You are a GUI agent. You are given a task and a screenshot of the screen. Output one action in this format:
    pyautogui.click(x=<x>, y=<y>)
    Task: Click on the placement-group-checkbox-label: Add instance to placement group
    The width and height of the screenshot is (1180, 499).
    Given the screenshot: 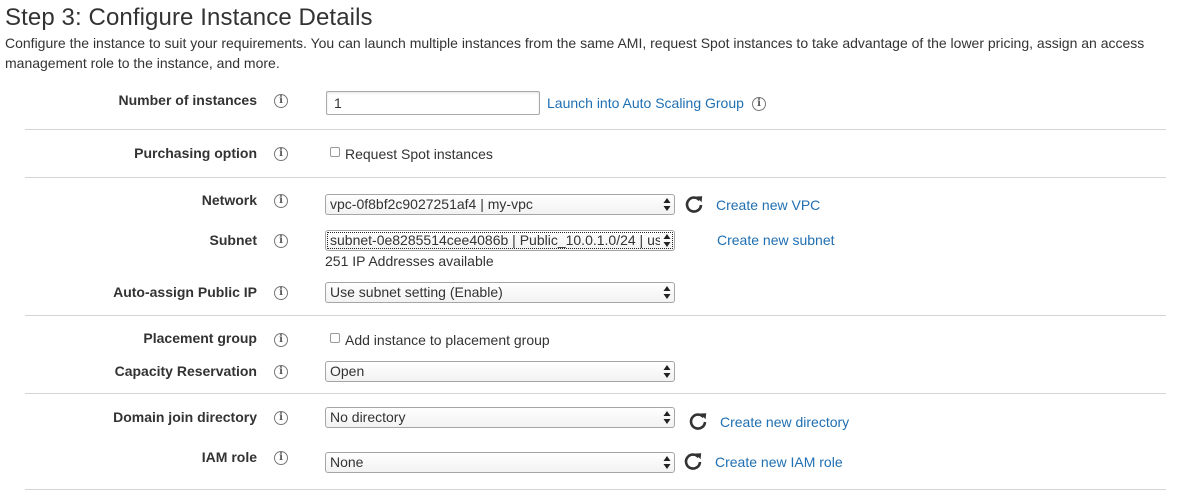 What is the action you would take?
    pyautogui.click(x=447, y=340)
    